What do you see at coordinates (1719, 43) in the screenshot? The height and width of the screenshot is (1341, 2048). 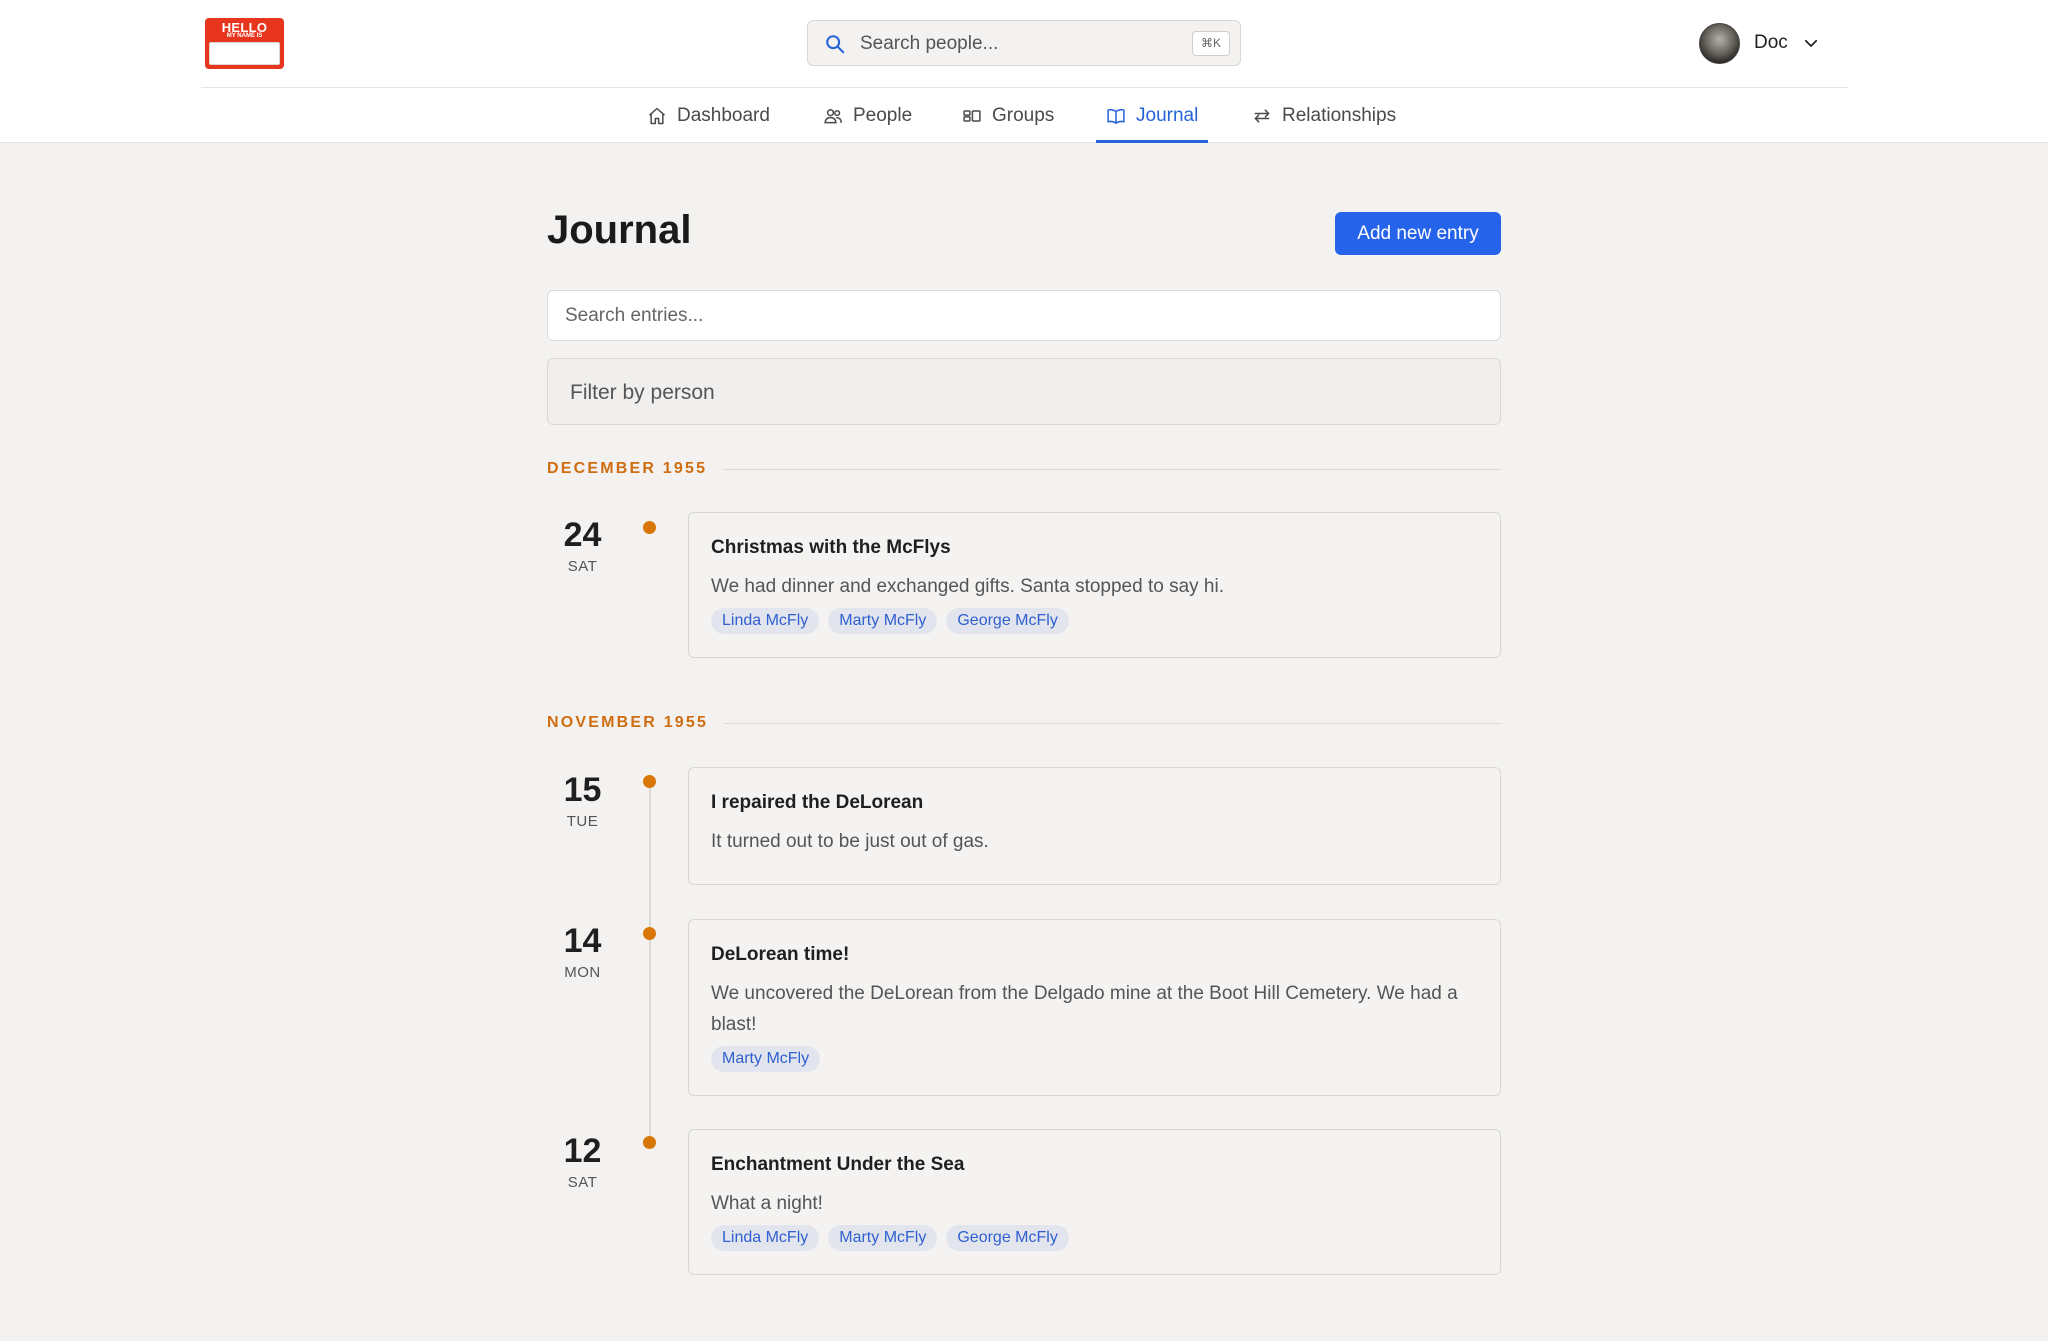 I see `avatar` at bounding box center [1719, 43].